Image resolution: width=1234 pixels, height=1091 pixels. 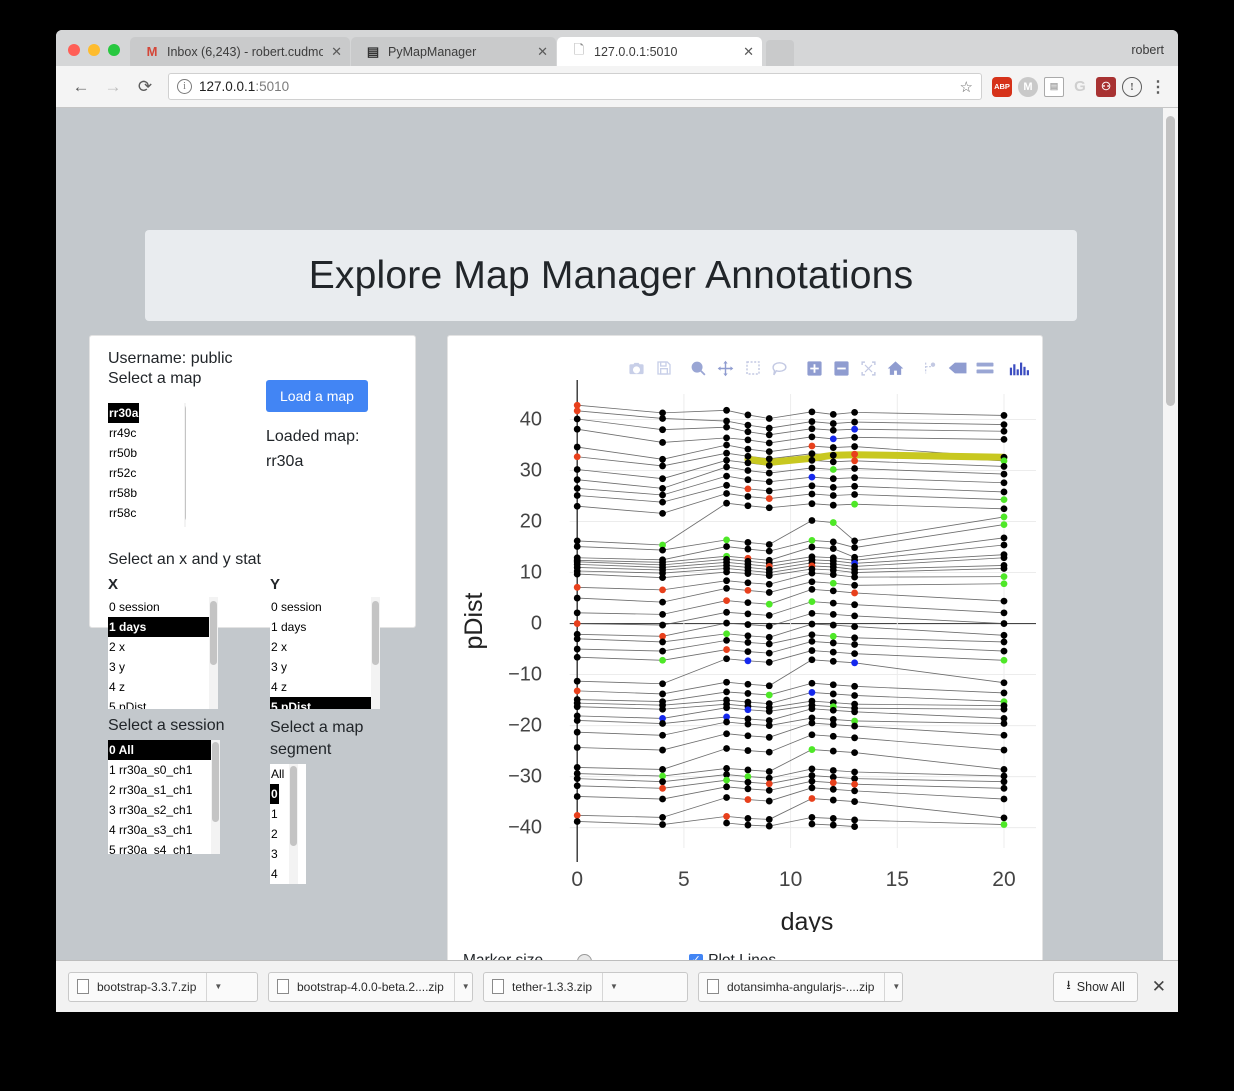 I want to click on info-extension-icon: !, so click(x=1132, y=86).